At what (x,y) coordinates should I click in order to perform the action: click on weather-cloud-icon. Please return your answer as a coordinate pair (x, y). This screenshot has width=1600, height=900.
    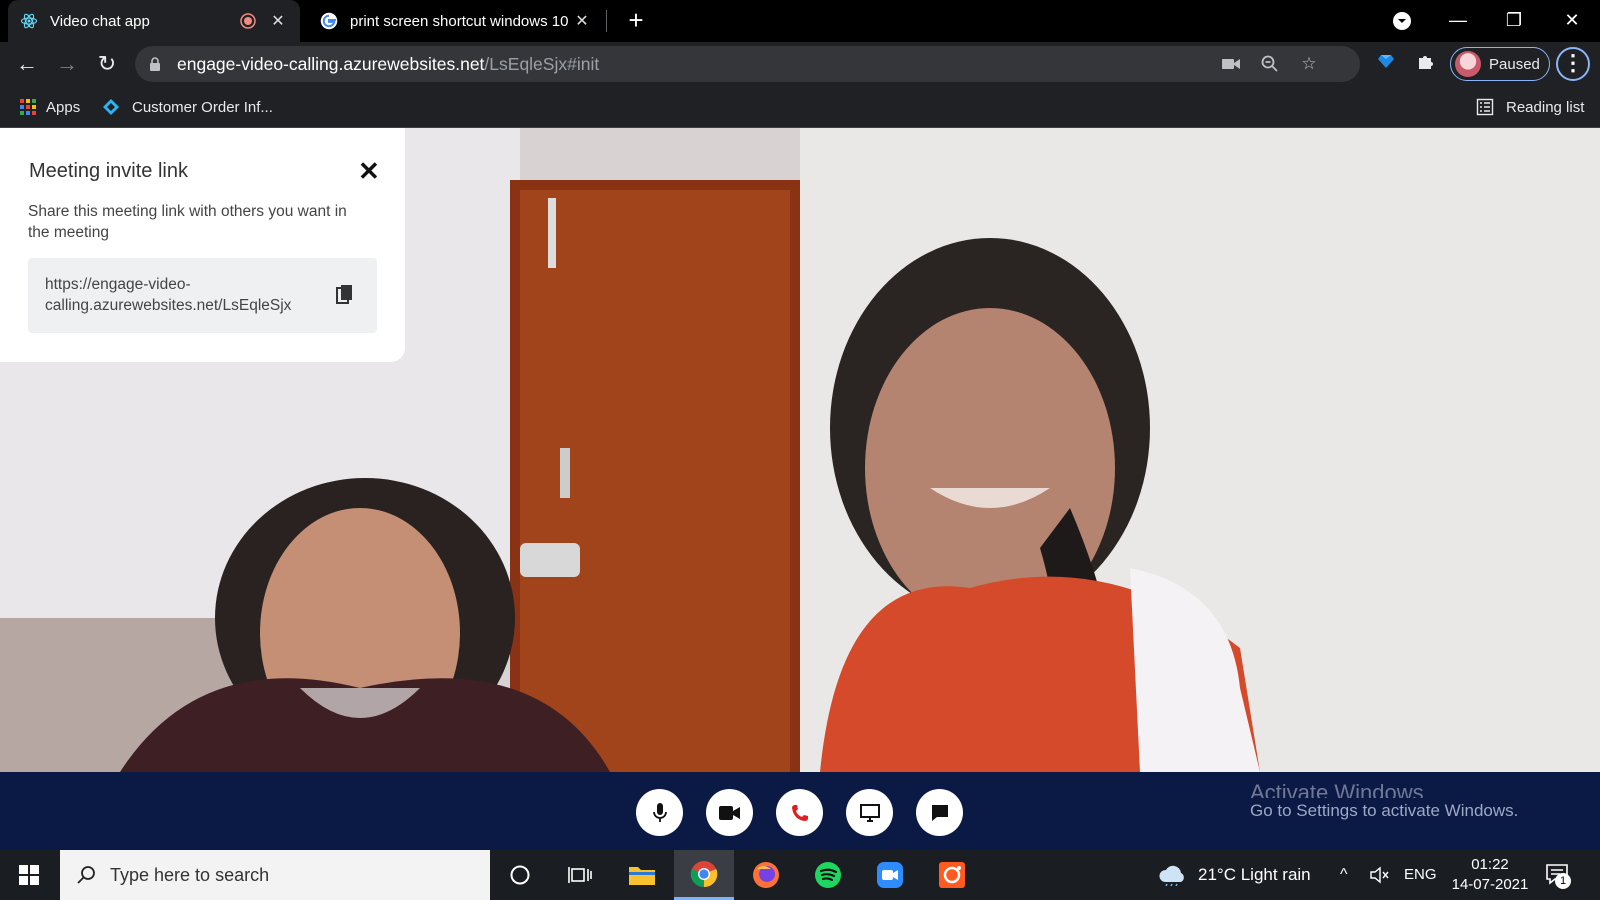
    Looking at the image, I should click on (1172, 877).